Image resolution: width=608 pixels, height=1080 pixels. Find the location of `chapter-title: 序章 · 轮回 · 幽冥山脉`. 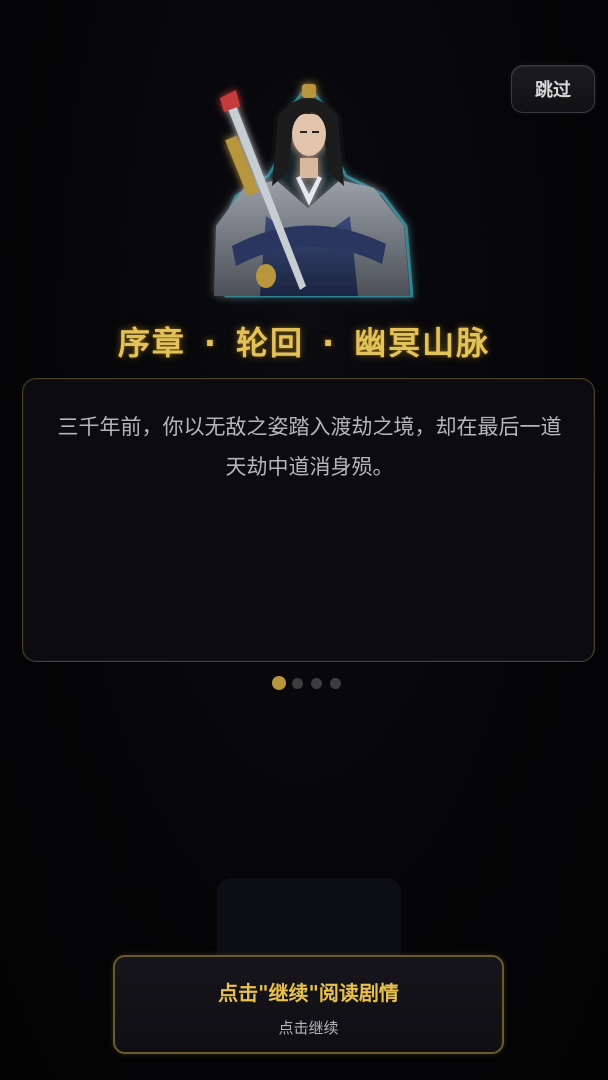

chapter-title: 序章 · 轮回 · 幽冥山脉 is located at coordinates (304, 341).